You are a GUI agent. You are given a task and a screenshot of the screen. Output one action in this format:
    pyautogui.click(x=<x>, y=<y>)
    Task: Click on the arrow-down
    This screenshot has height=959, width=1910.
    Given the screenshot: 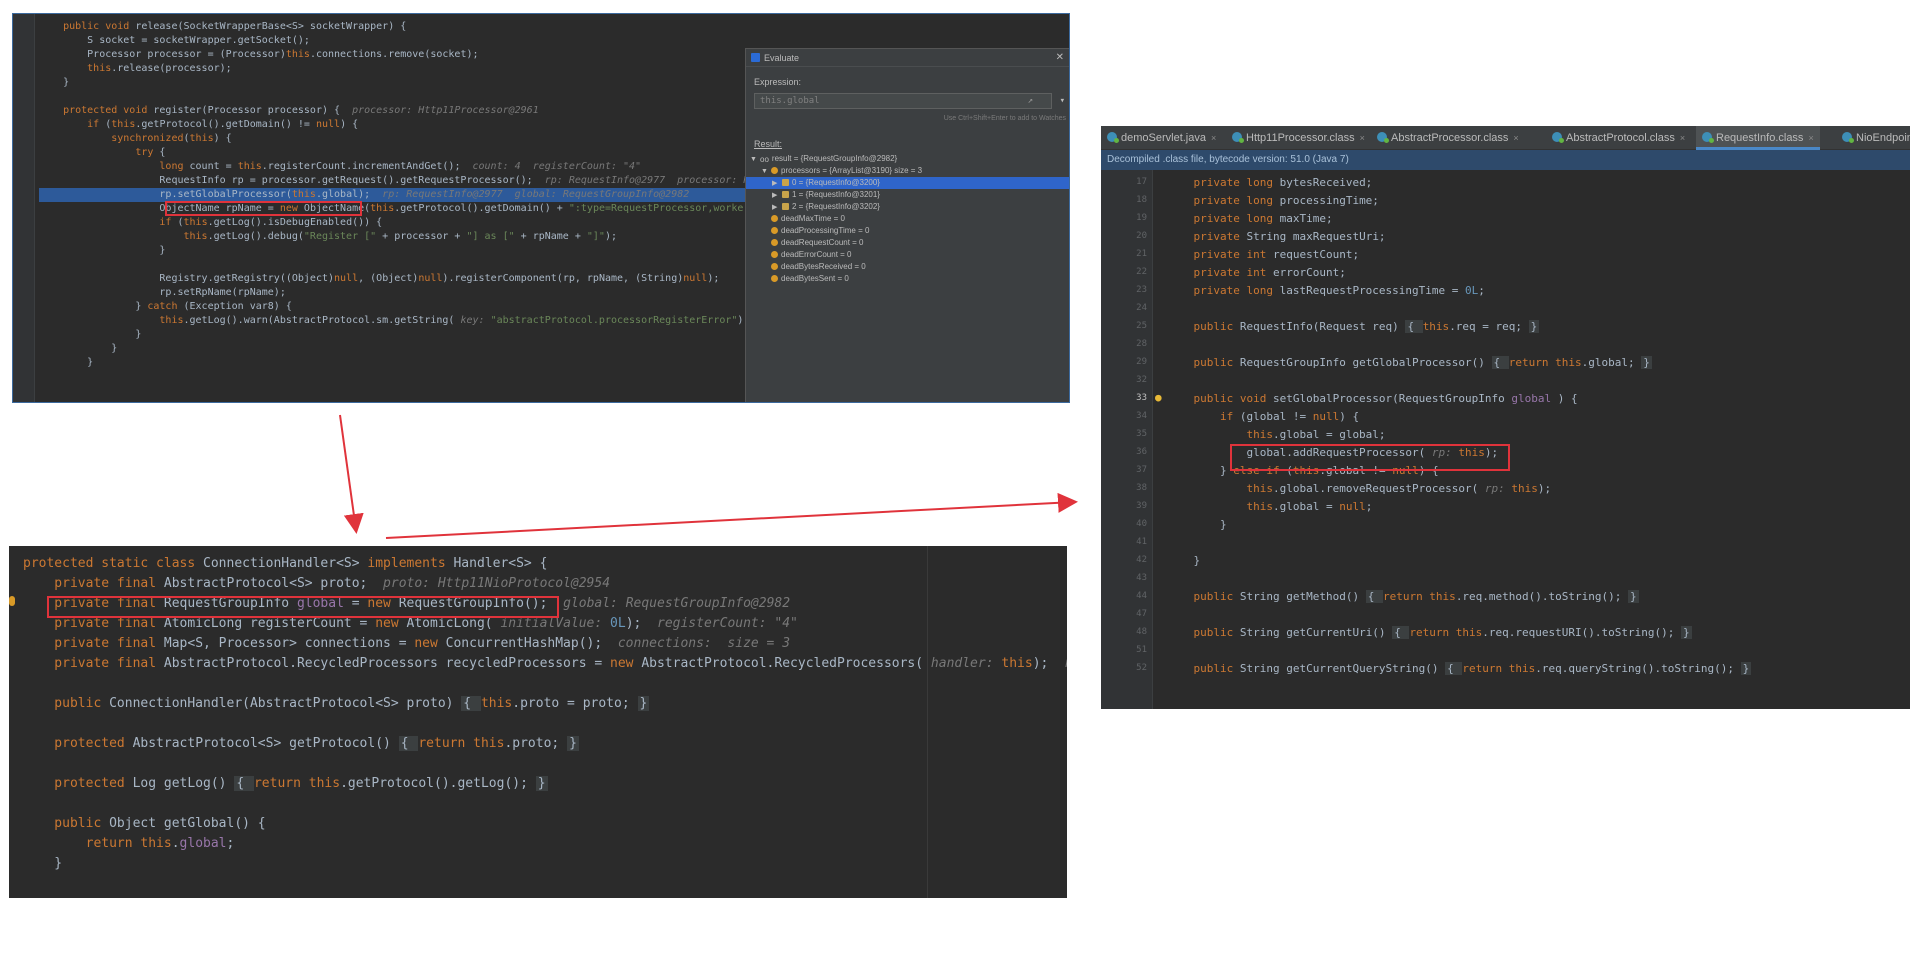 What is the action you would take?
    pyautogui.click(x=351, y=474)
    